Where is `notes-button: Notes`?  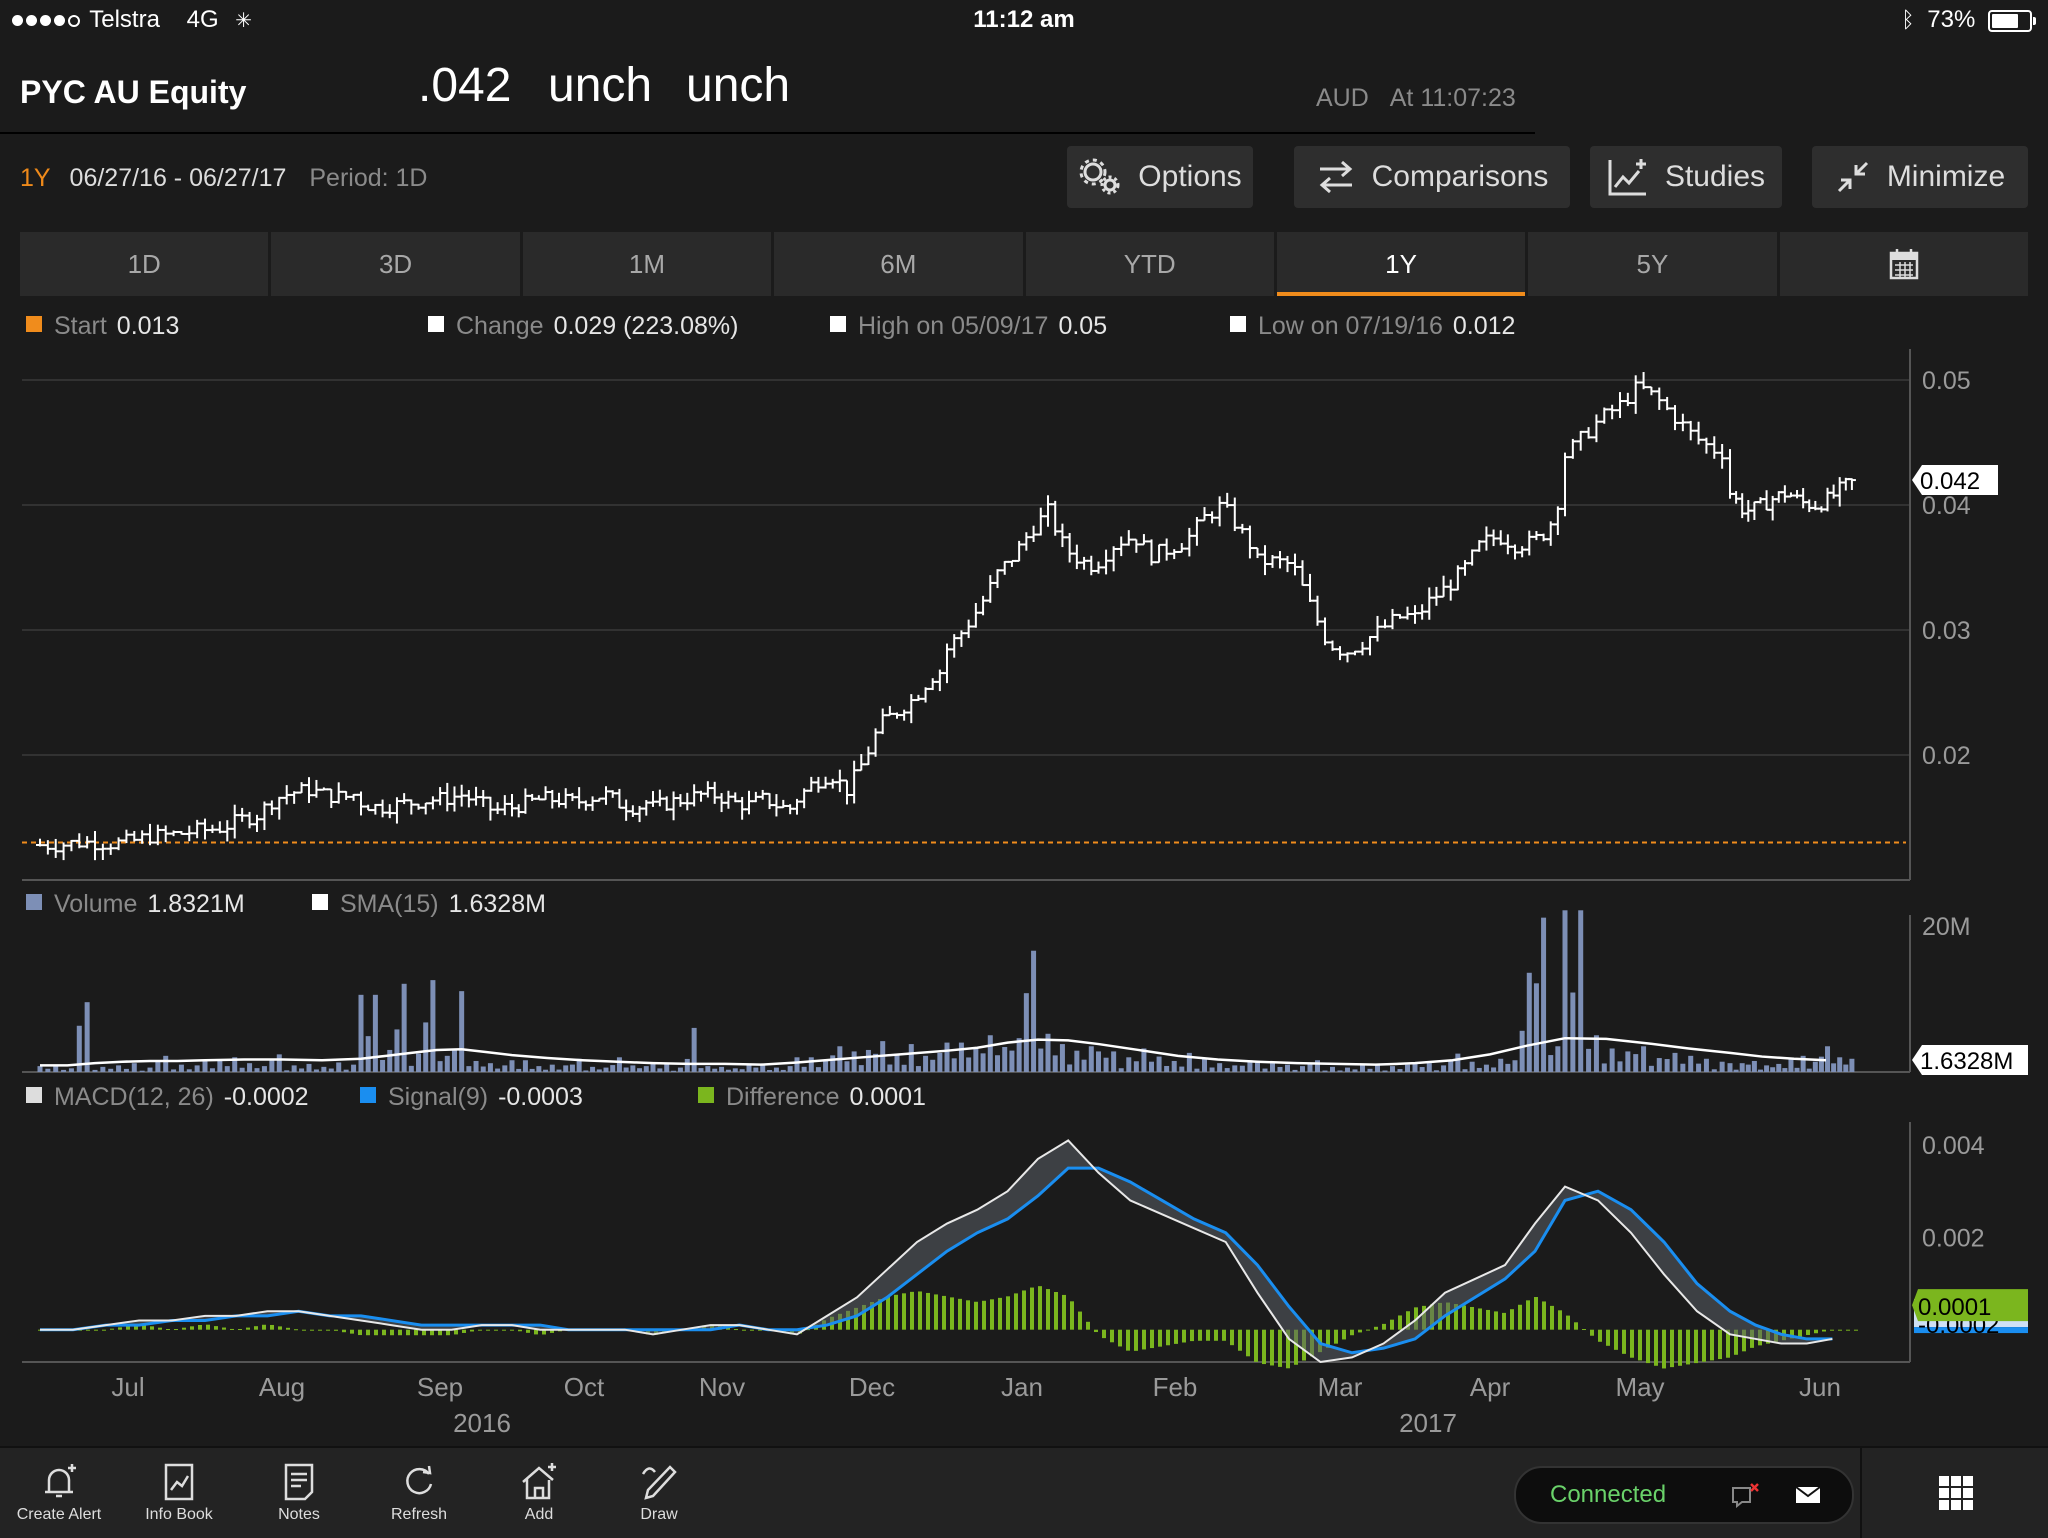
notes-button: Notes is located at coordinates (299, 1493).